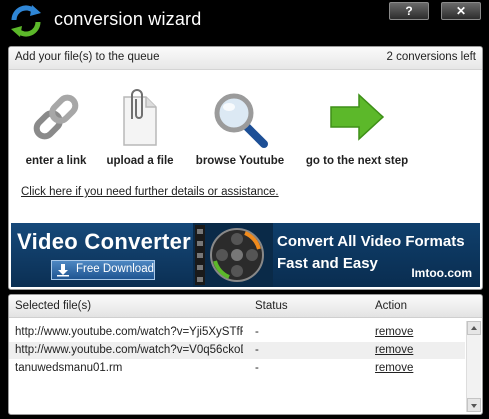  What do you see at coordinates (244, 20) in the screenshot?
I see `title-bar: conversion wizard ? ✕` at bounding box center [244, 20].